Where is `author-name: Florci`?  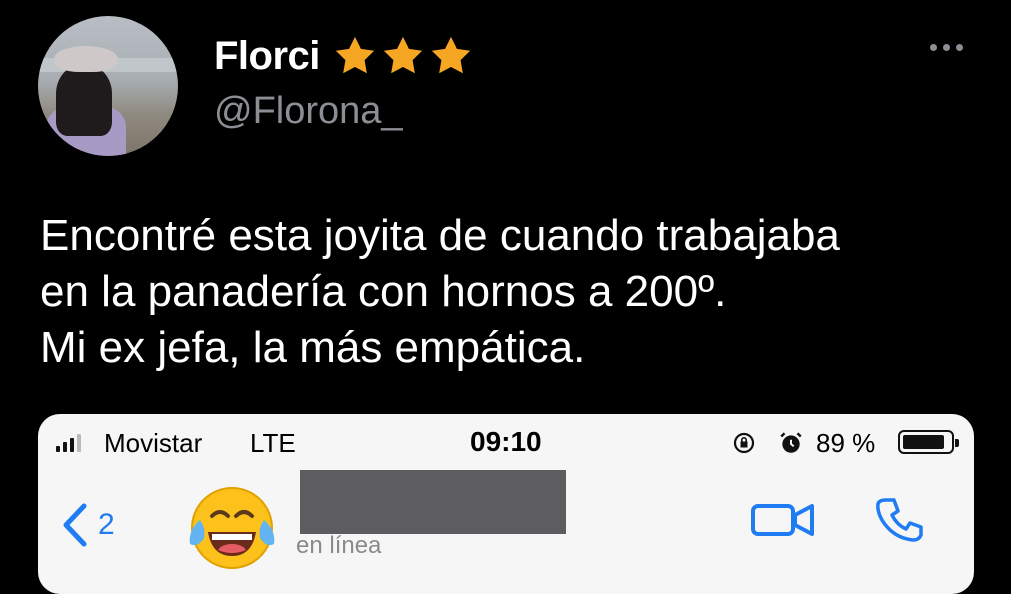 author-name: Florci is located at coordinates (267, 56).